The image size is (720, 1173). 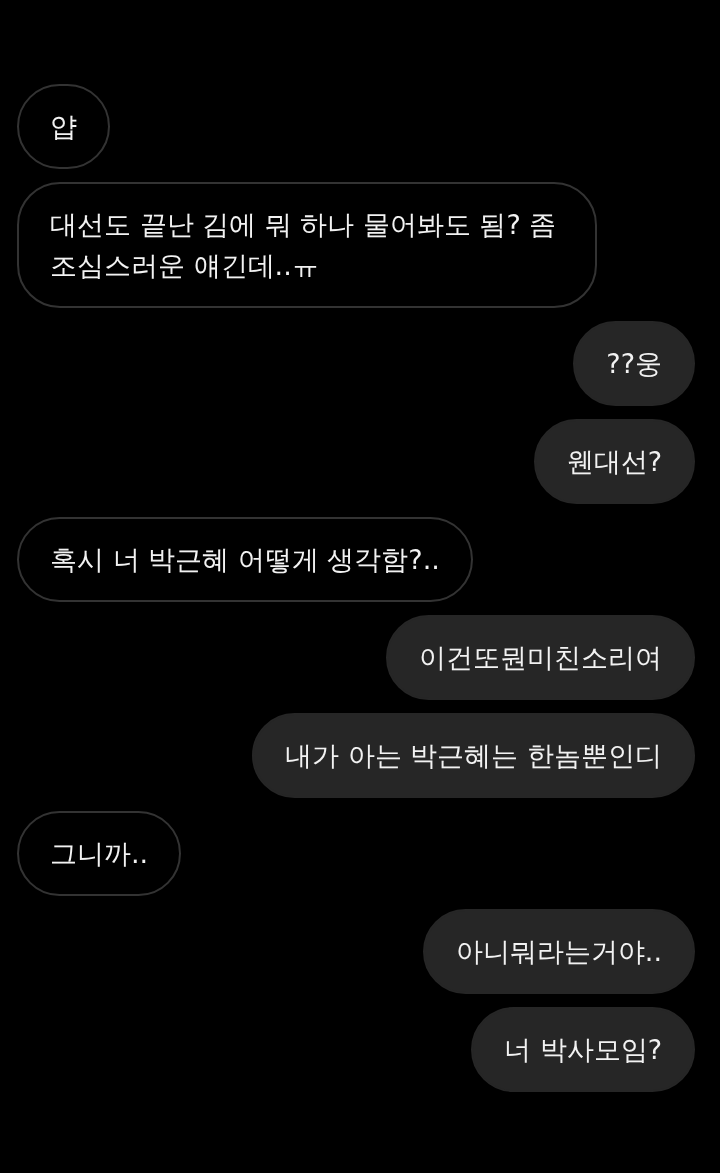 What do you see at coordinates (614, 461) in the screenshot?
I see `message-bubble: 웬대선?` at bounding box center [614, 461].